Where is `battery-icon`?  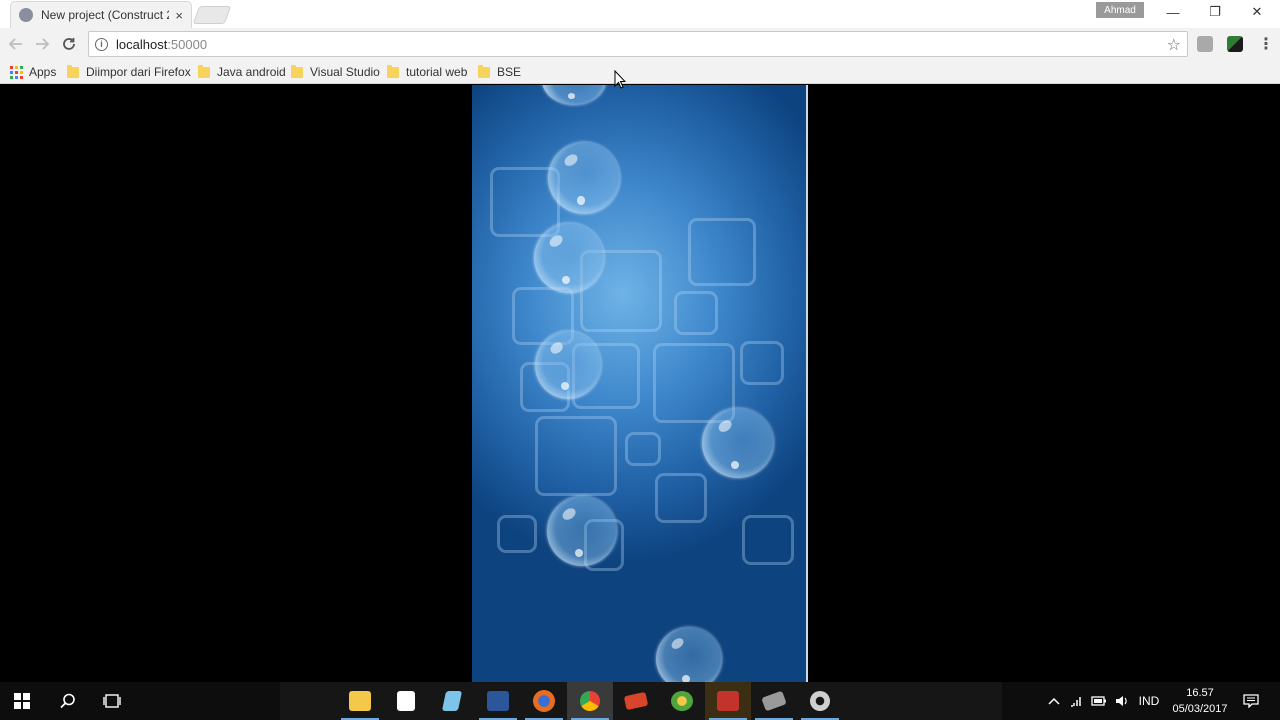
battery-icon is located at coordinates (1099, 701).